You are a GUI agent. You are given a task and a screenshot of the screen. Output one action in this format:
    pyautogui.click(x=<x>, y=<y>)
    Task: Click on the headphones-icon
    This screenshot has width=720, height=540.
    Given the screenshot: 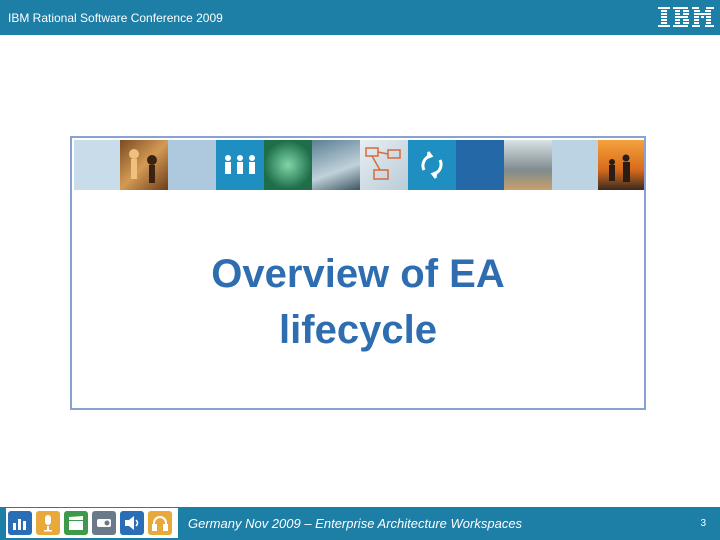 What is the action you would take?
    pyautogui.click(x=160, y=523)
    